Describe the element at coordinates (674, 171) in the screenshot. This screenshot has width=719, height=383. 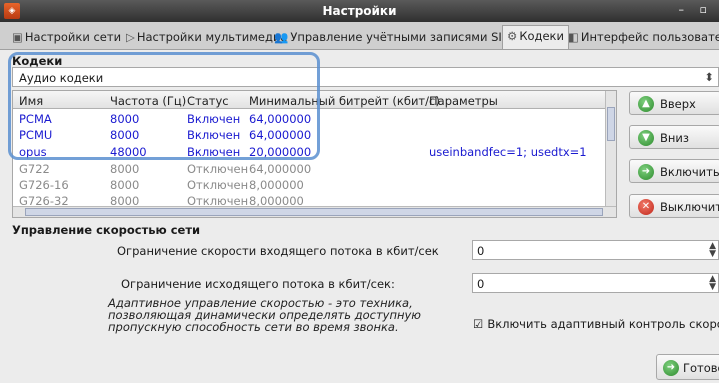
I see `enable-button: ➜ Включить` at that location.